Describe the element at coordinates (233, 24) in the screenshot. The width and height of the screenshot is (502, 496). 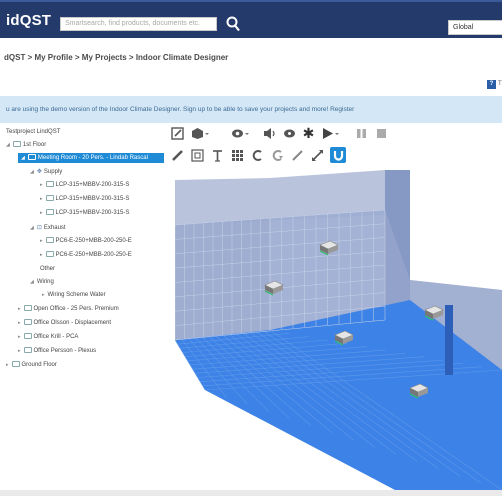
I see `search-icon` at that location.